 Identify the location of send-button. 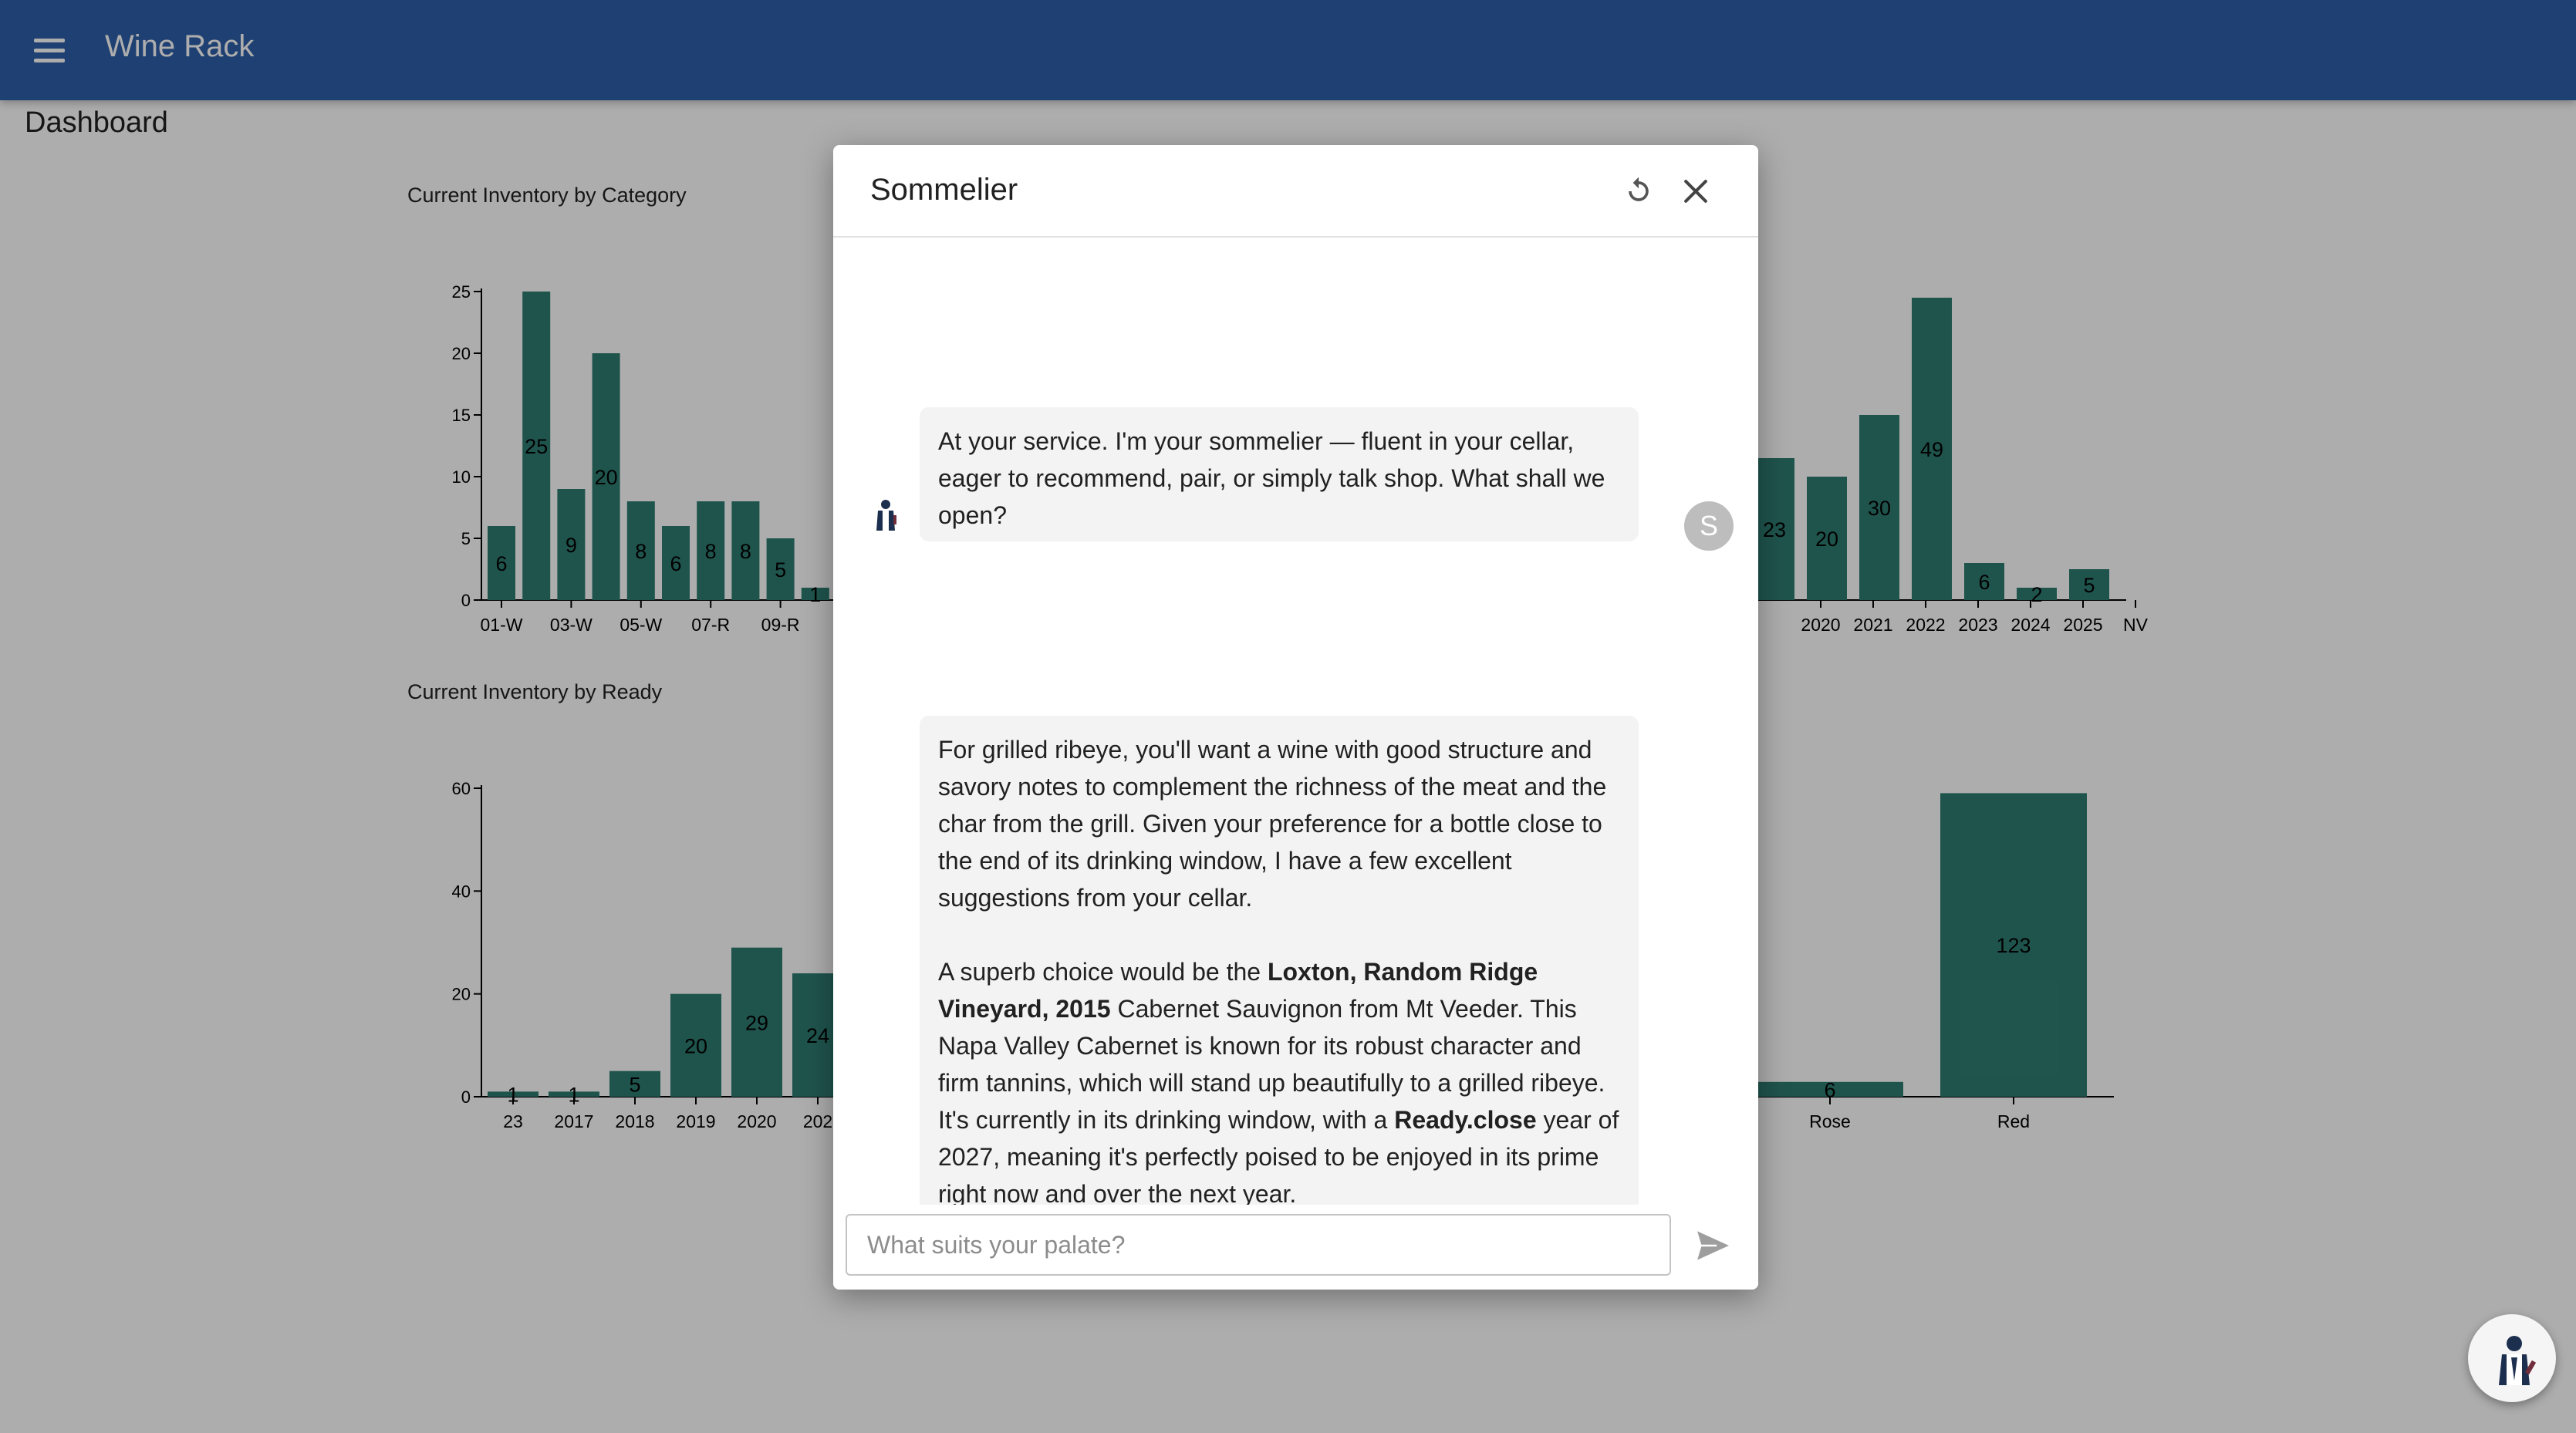
(1713, 1245).